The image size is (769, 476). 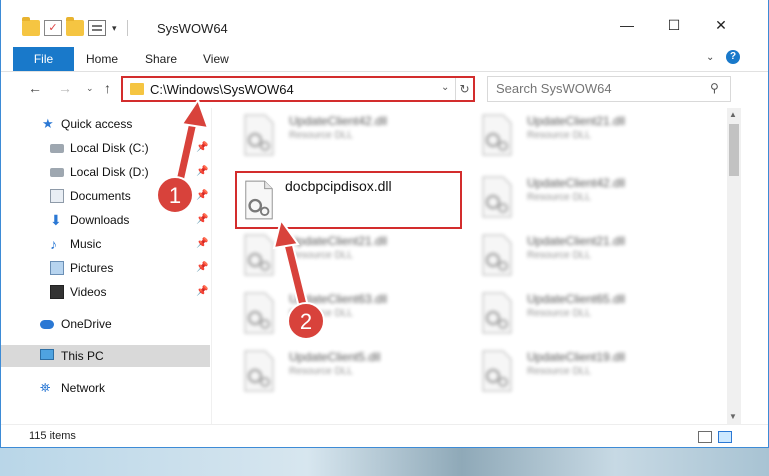 What do you see at coordinates (710, 57) in the screenshot?
I see `expand-ribbon-chevron-icon: ⌄` at bounding box center [710, 57].